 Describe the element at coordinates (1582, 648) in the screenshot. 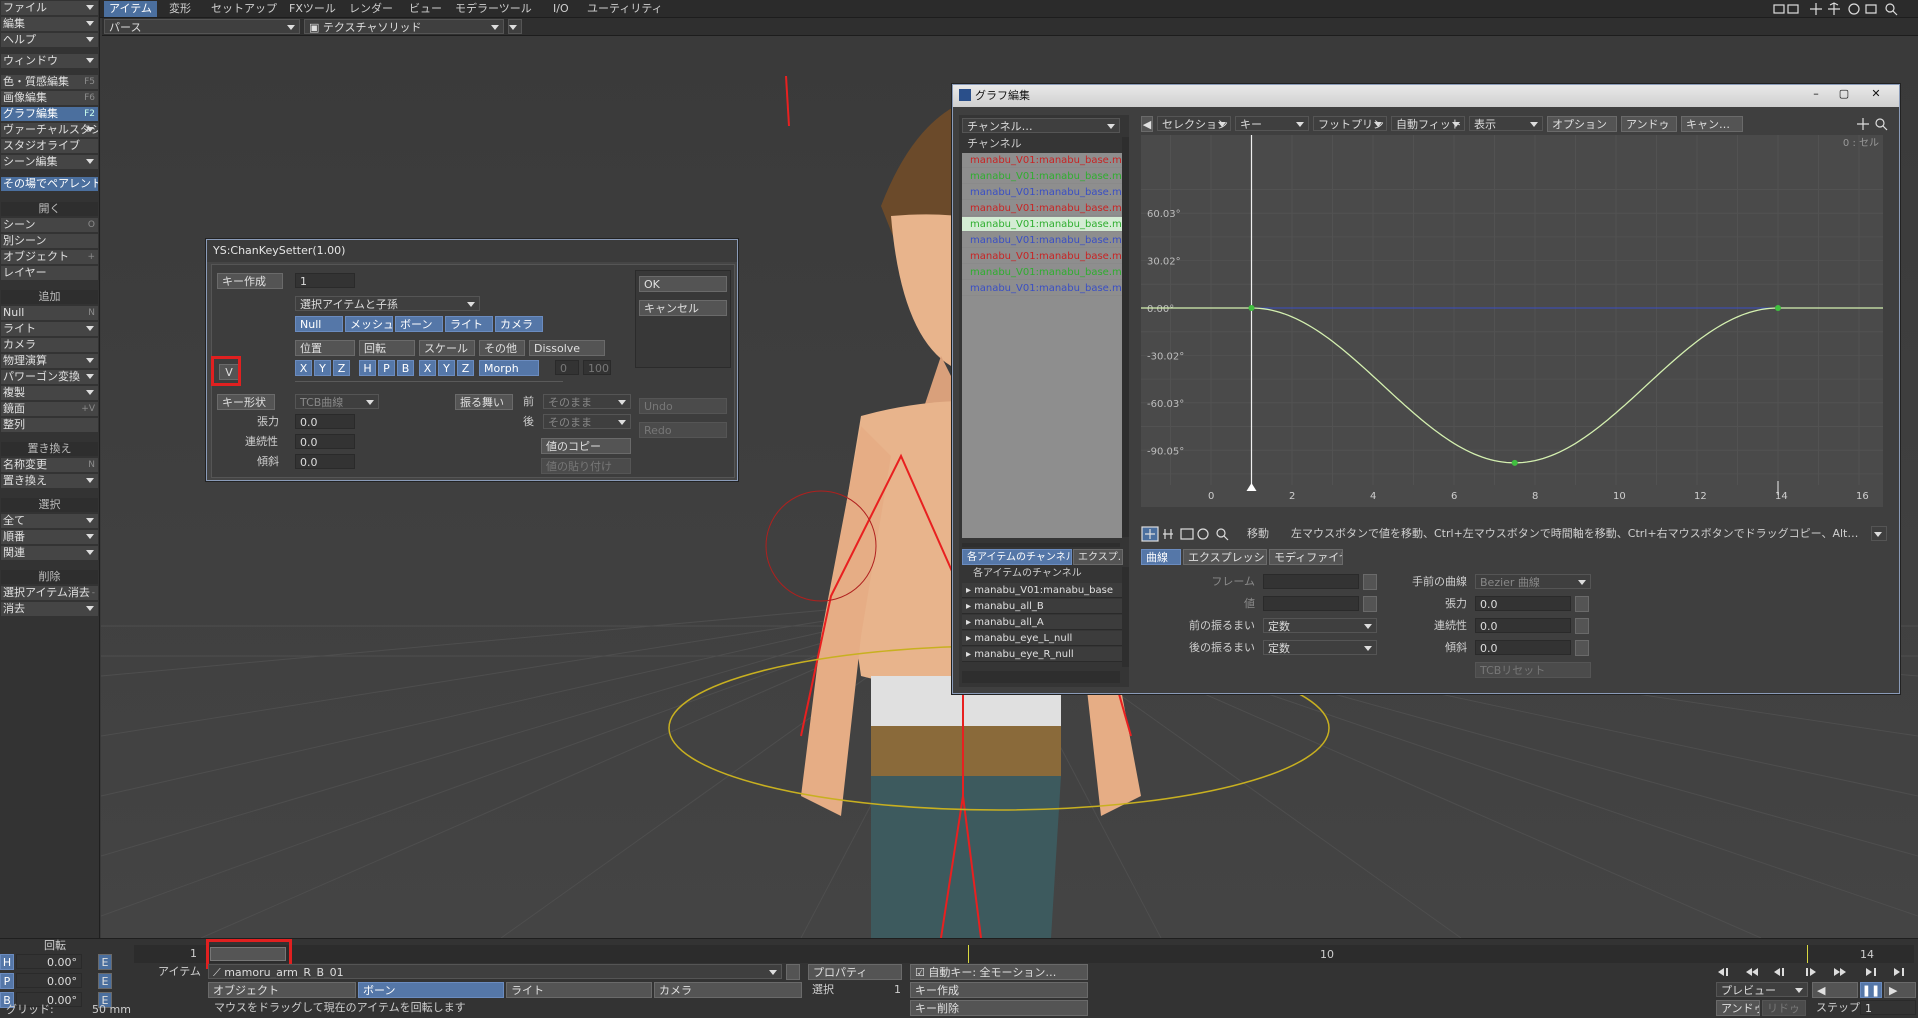

I see `bias-stepper` at that location.